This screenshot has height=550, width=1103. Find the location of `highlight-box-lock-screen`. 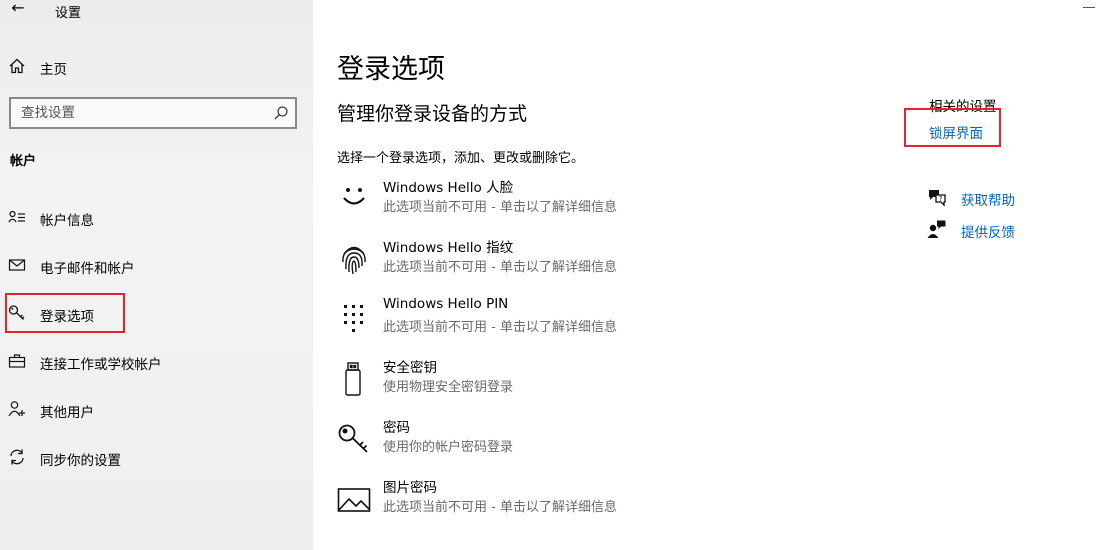

highlight-box-lock-screen is located at coordinates (952, 127).